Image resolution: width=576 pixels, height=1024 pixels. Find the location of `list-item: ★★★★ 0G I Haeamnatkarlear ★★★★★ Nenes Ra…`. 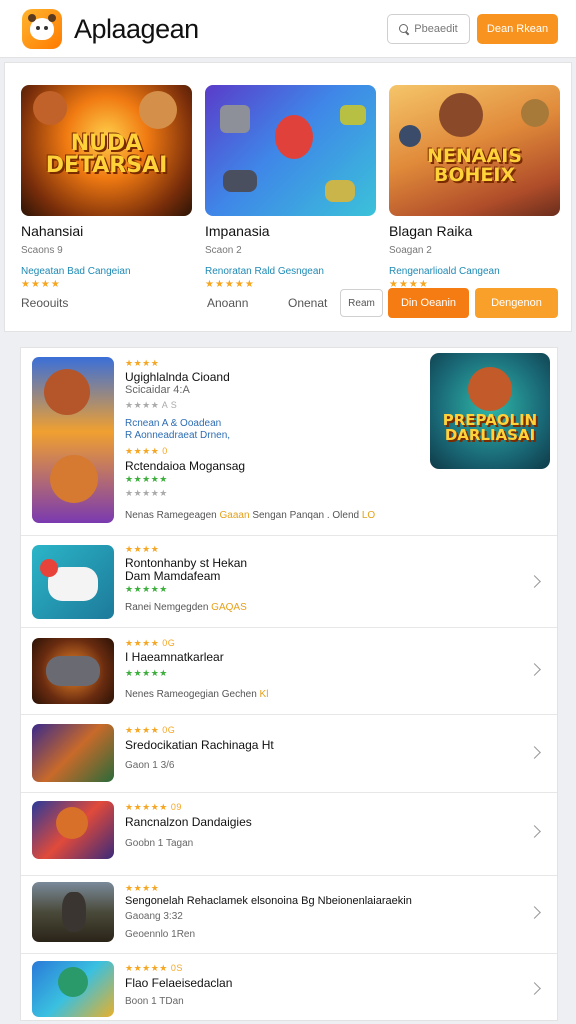

list-item: ★★★★ 0G I Haeamnatkarlear ★★★★★ Nenes Ra… is located at coordinates (289, 671).